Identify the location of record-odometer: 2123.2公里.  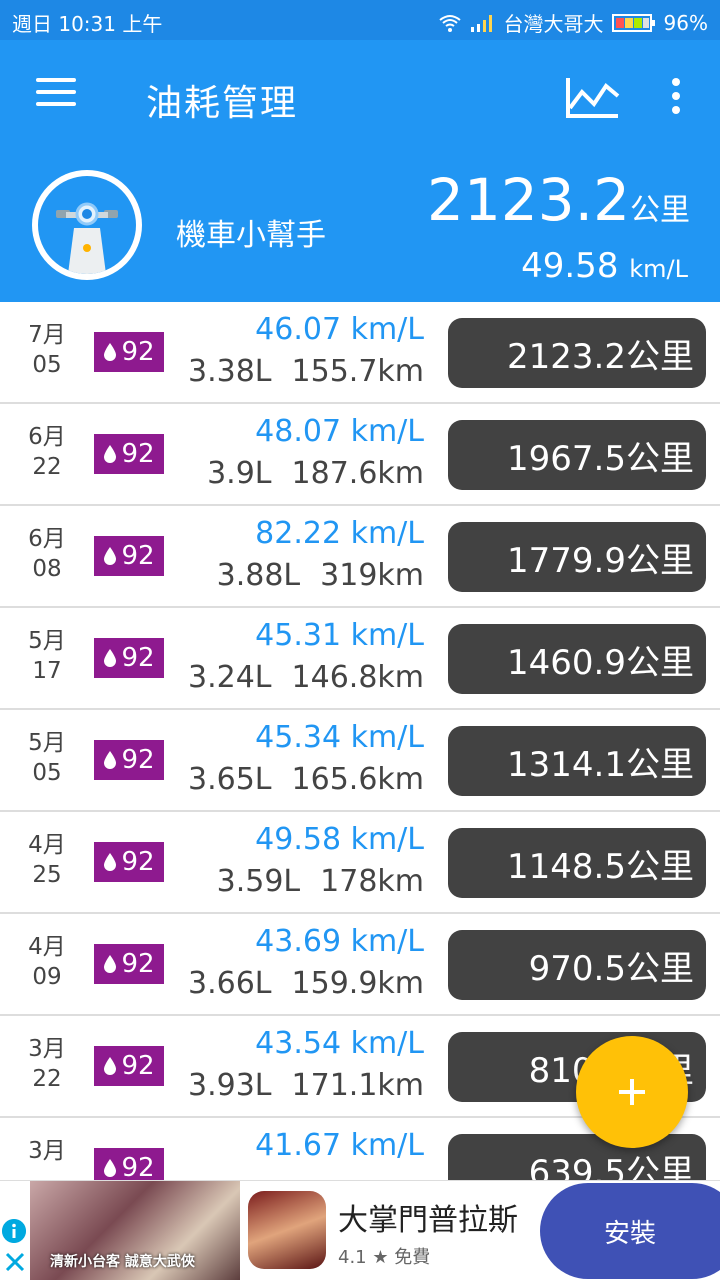
(577, 353).